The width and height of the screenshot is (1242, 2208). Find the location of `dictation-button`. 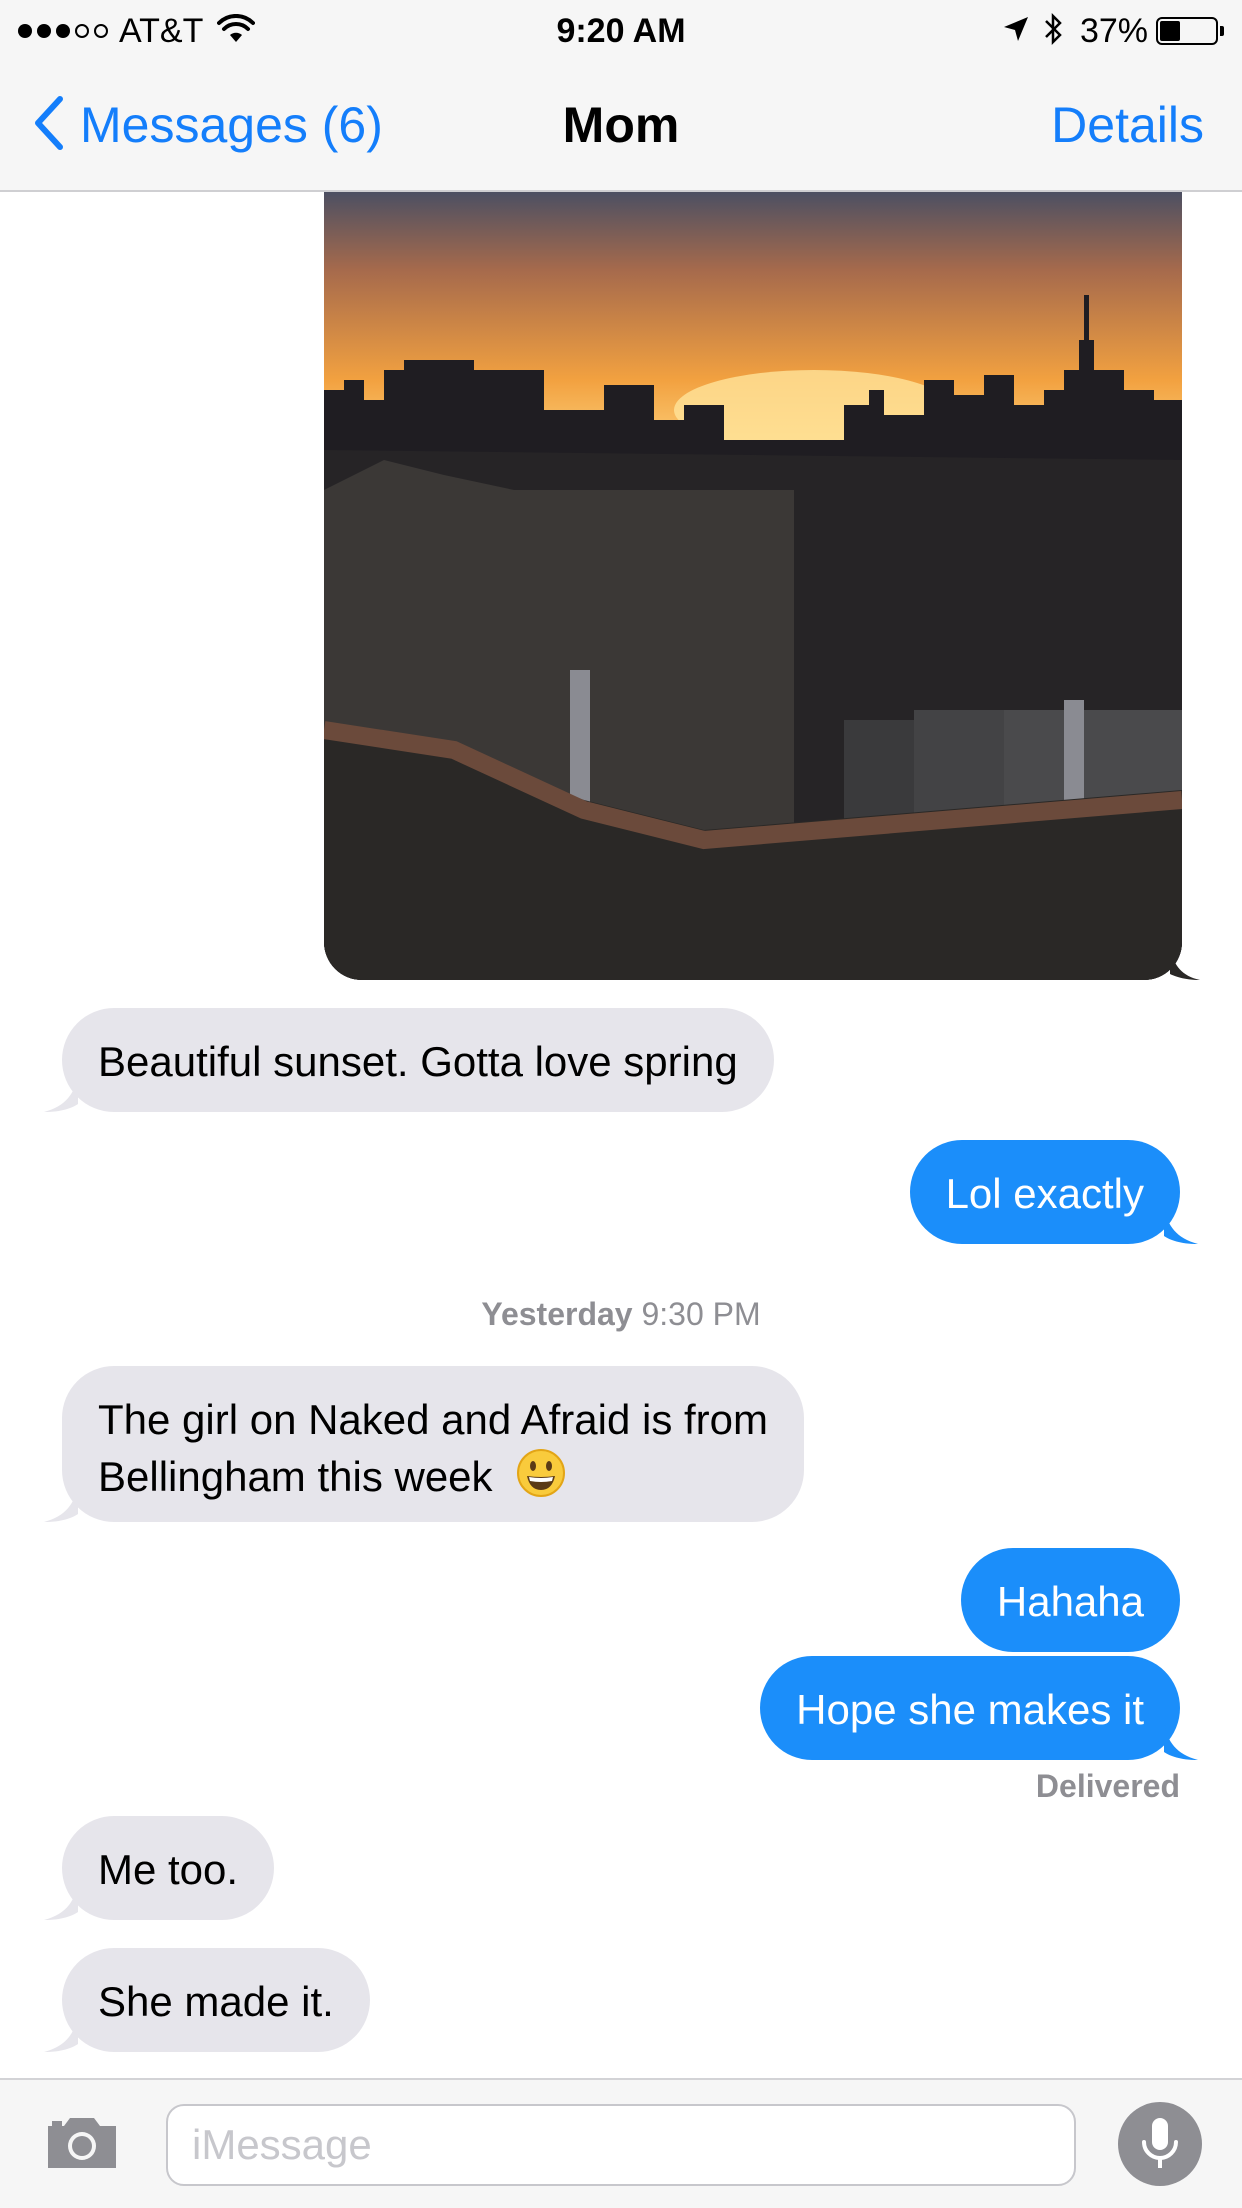

dictation-button is located at coordinates (1160, 2144).